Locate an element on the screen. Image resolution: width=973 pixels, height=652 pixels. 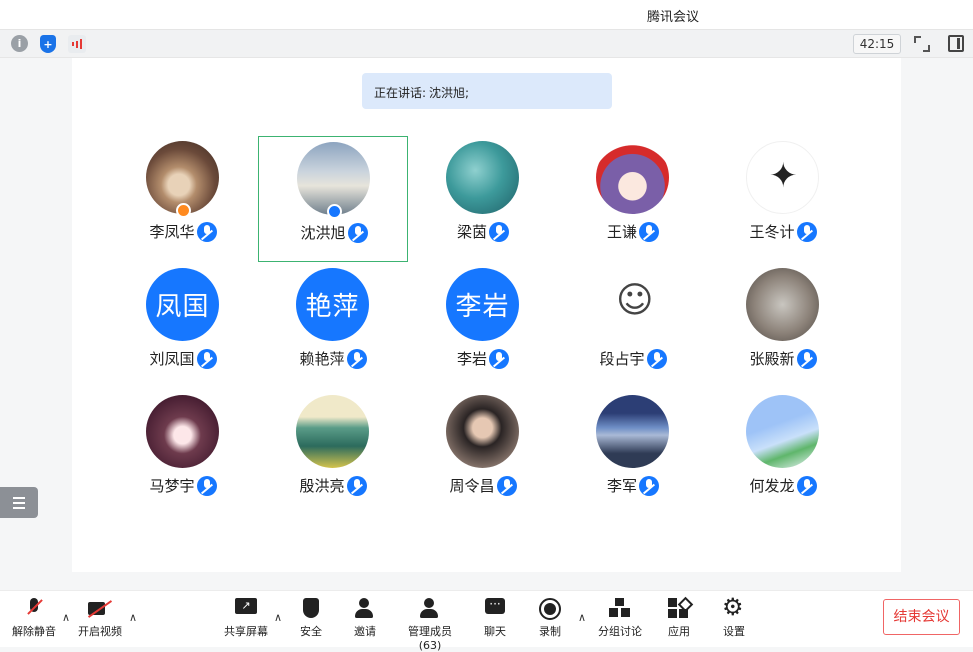
participant-name: 李岩 is located at coordinates (471, 359).